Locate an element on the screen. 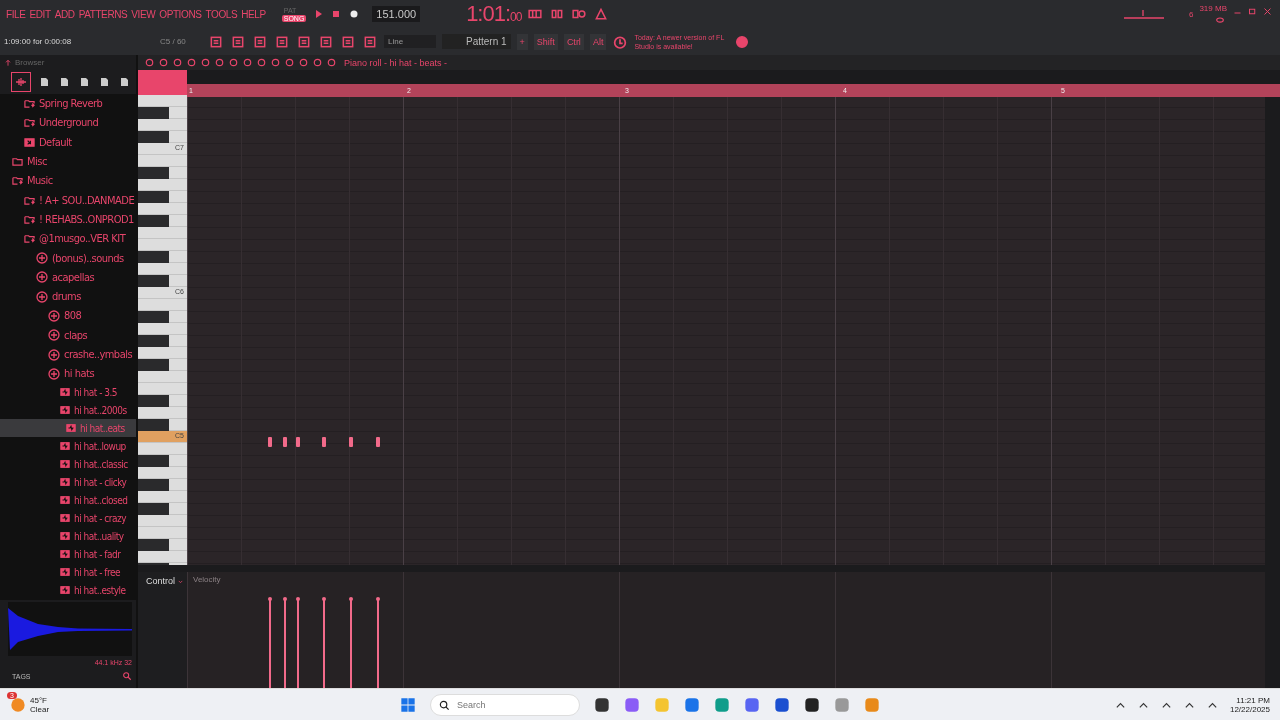 The image size is (1280, 720). control-dropdown: Control is located at coordinates (166, 581).